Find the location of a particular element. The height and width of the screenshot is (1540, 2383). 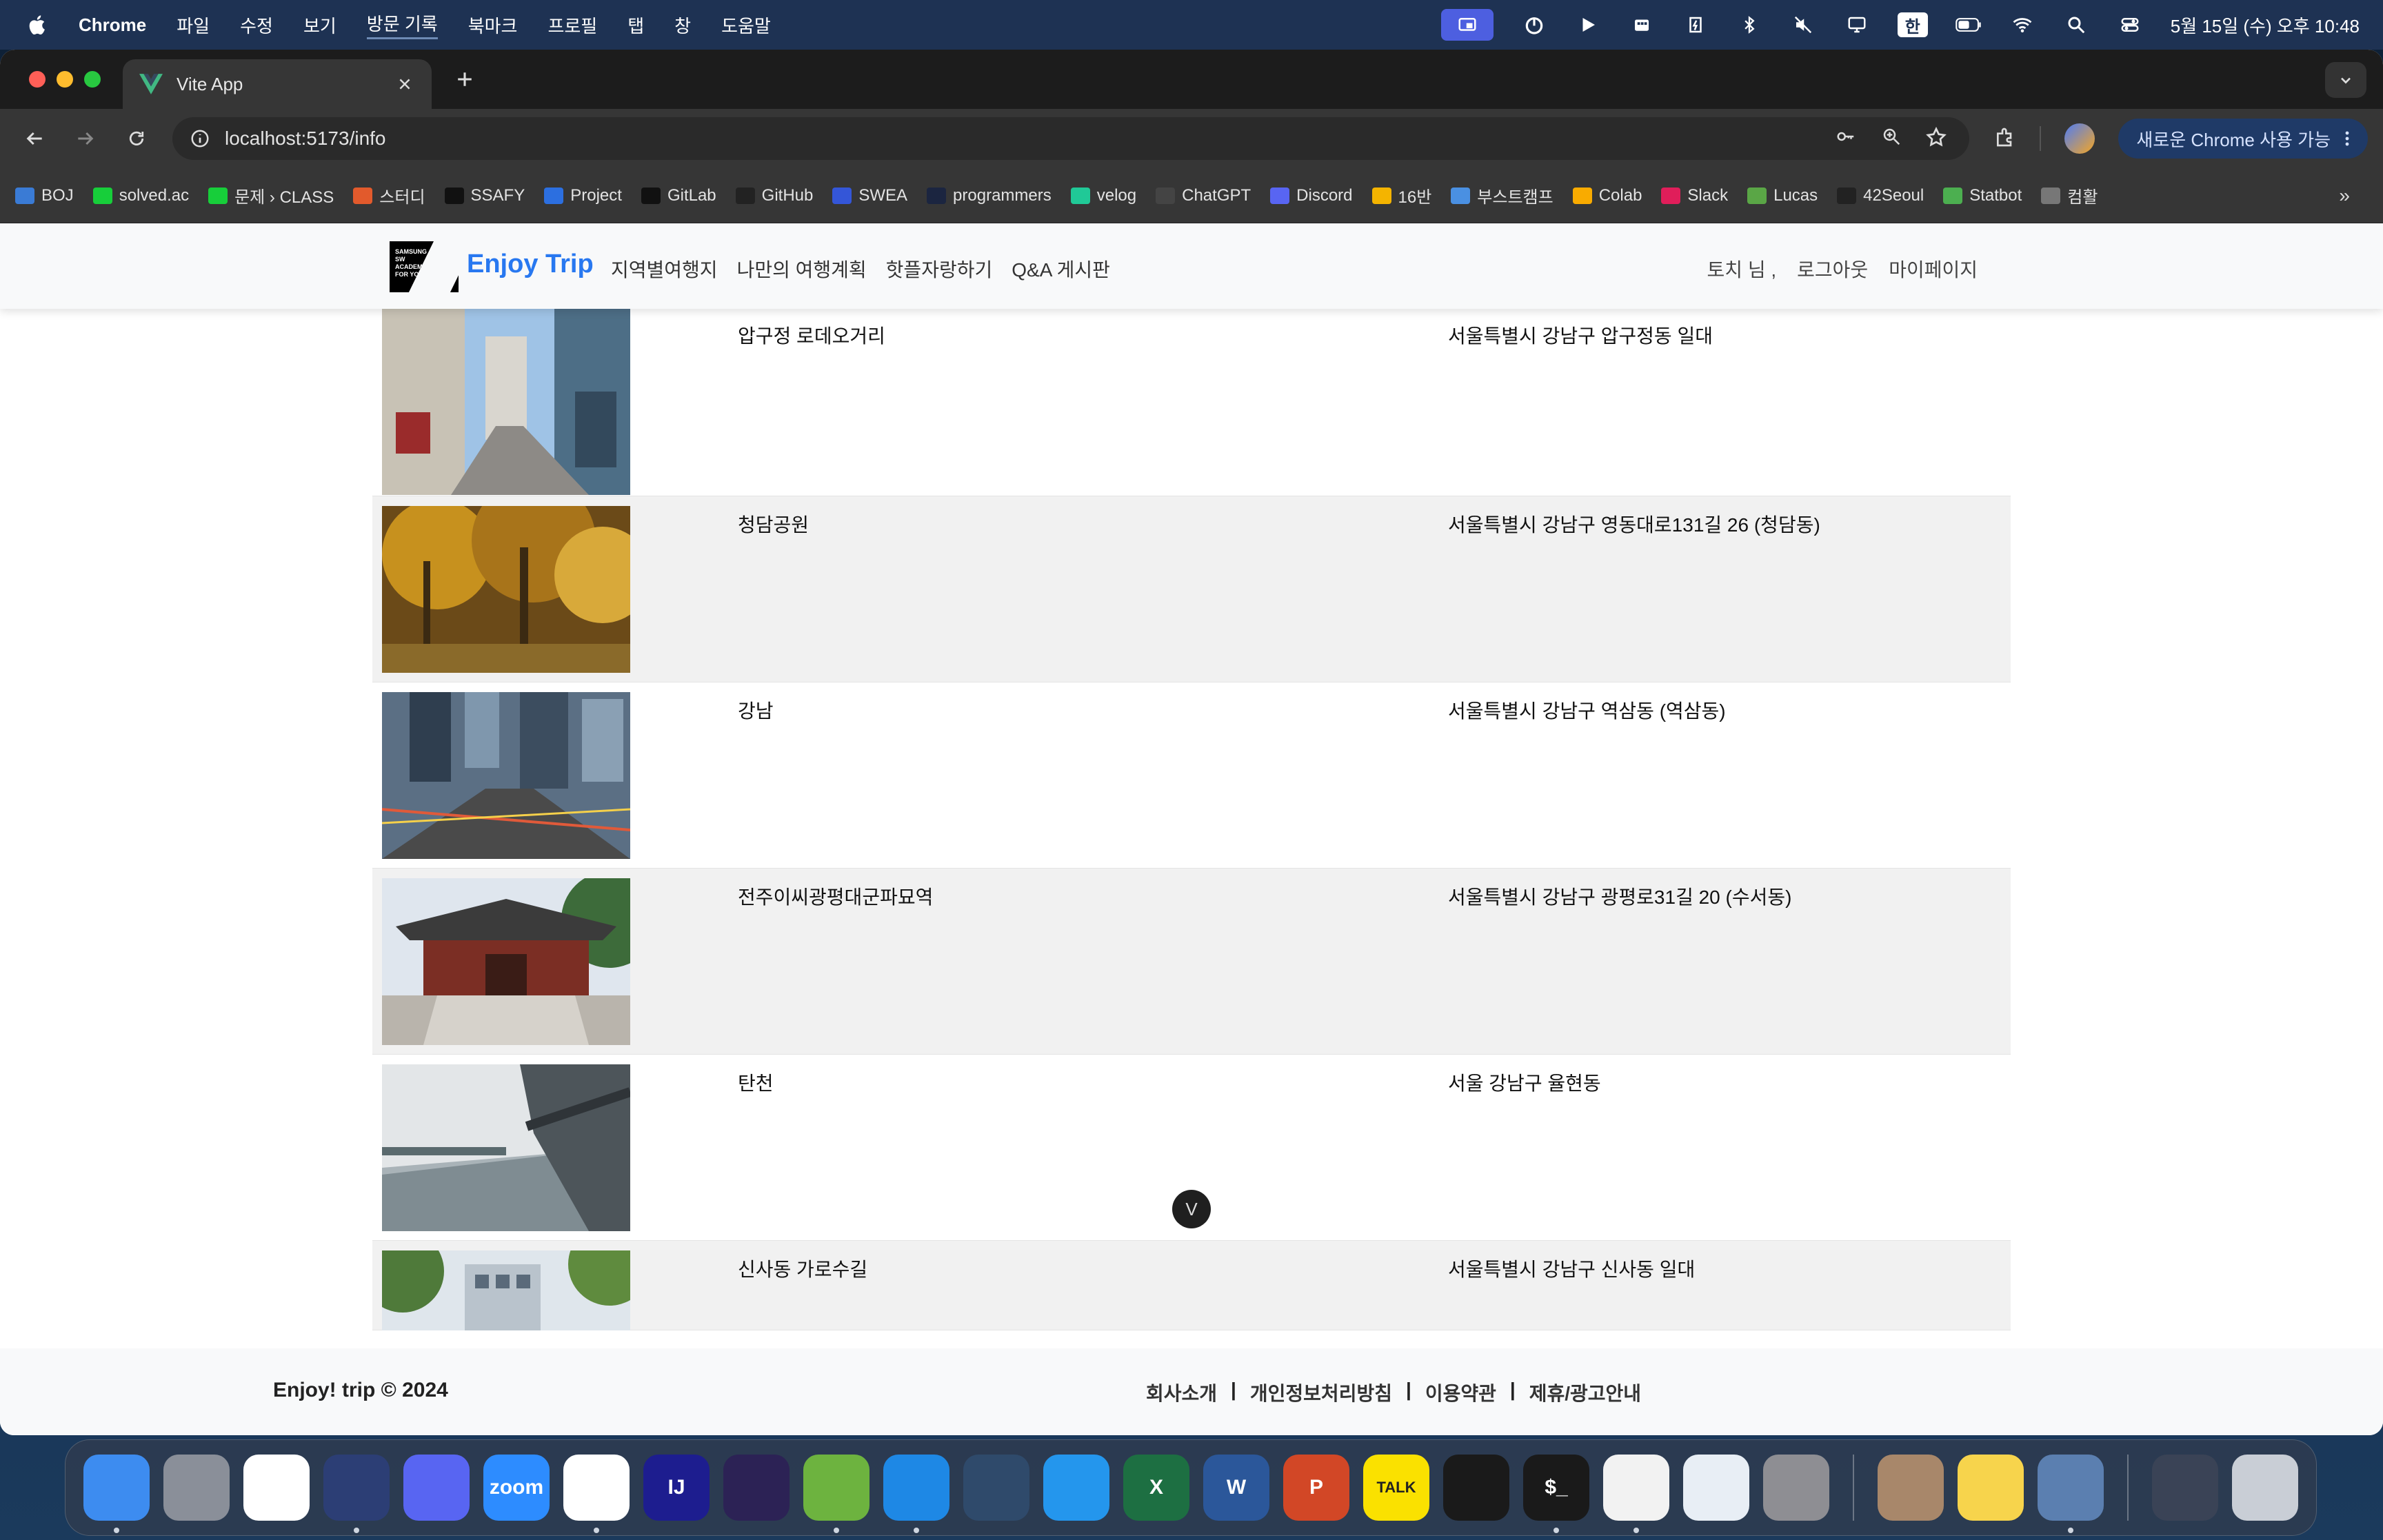

dock-launchpad-icon is located at coordinates (196, 1488).